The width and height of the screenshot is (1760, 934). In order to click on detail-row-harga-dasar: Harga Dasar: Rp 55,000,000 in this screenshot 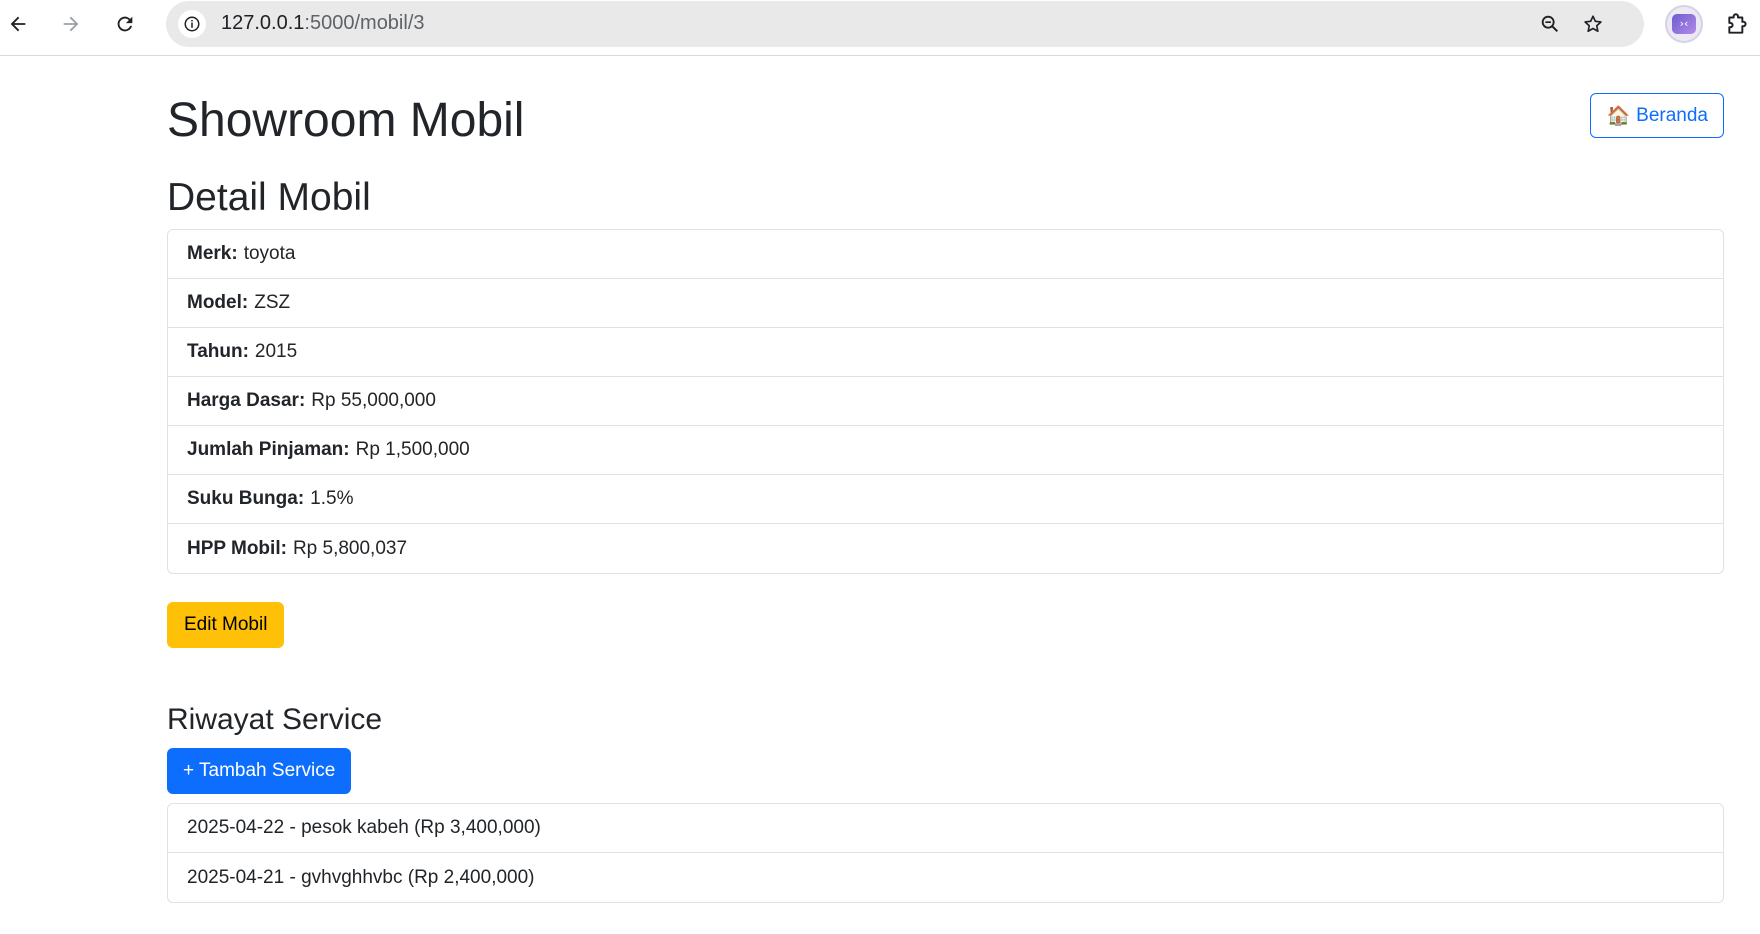, I will do `click(945, 401)`.